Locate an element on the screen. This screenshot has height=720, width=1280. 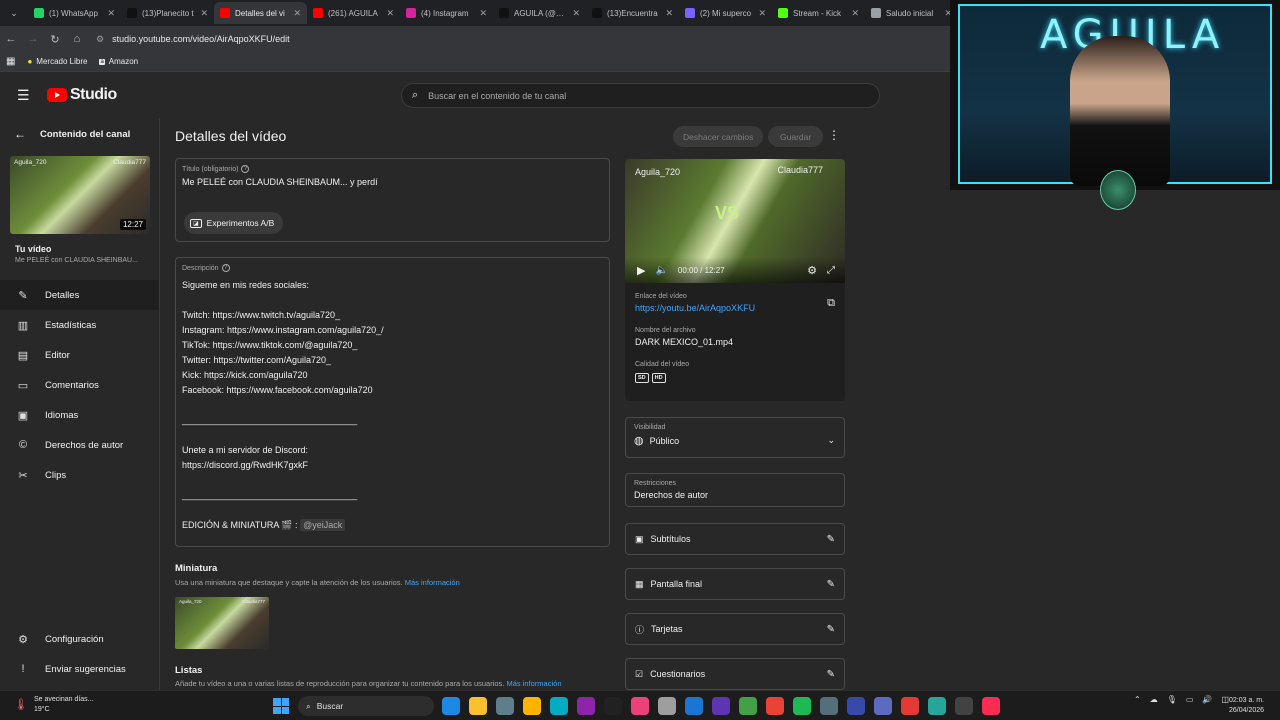
video-link: https://youtu.be/AirAqpoXKFU is located at coordinates (695, 308).